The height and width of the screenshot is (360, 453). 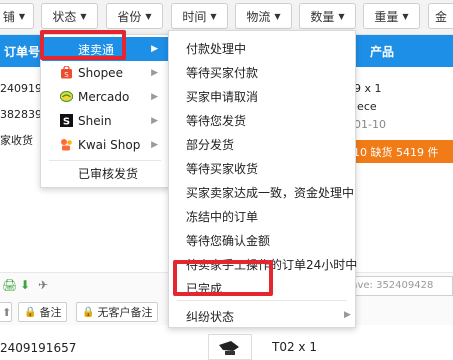 I want to click on filter-quantity-button: 数量 ▼, so click(x=327, y=16).